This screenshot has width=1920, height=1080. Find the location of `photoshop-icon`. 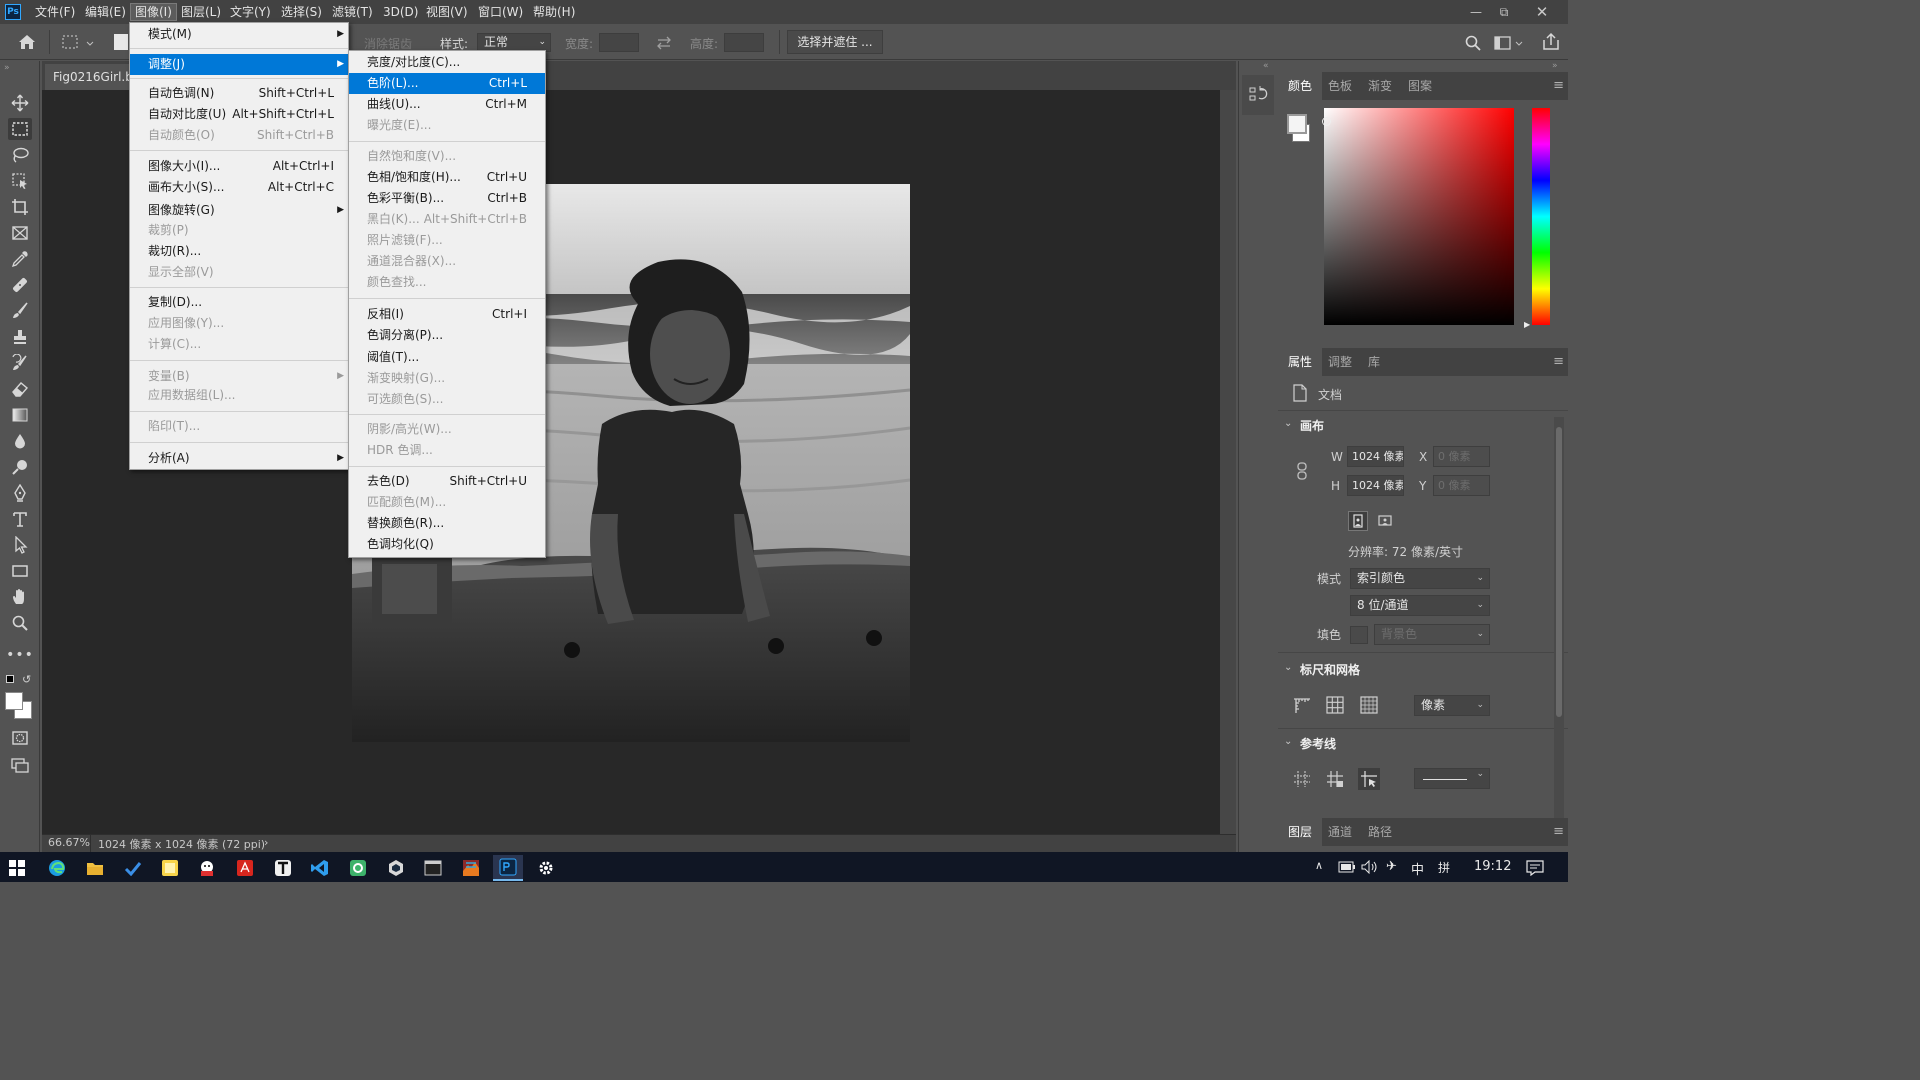

photoshop-icon is located at coordinates (508, 868).